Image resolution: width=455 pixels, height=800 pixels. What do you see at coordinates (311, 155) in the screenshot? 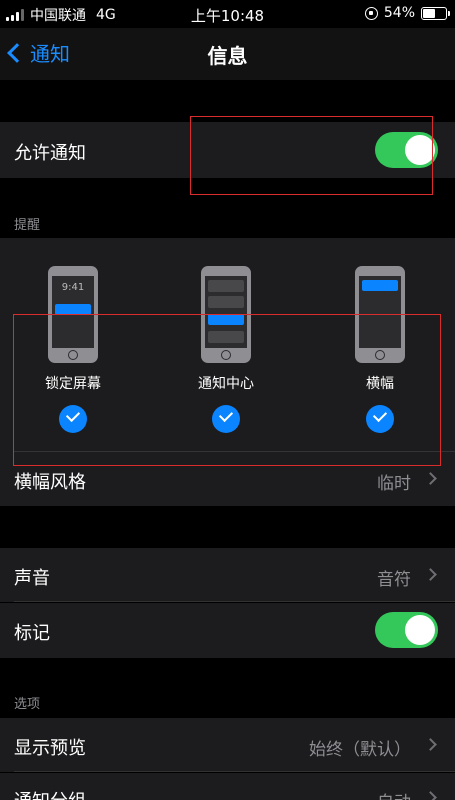
I see `annotation-box-toggle` at bounding box center [311, 155].